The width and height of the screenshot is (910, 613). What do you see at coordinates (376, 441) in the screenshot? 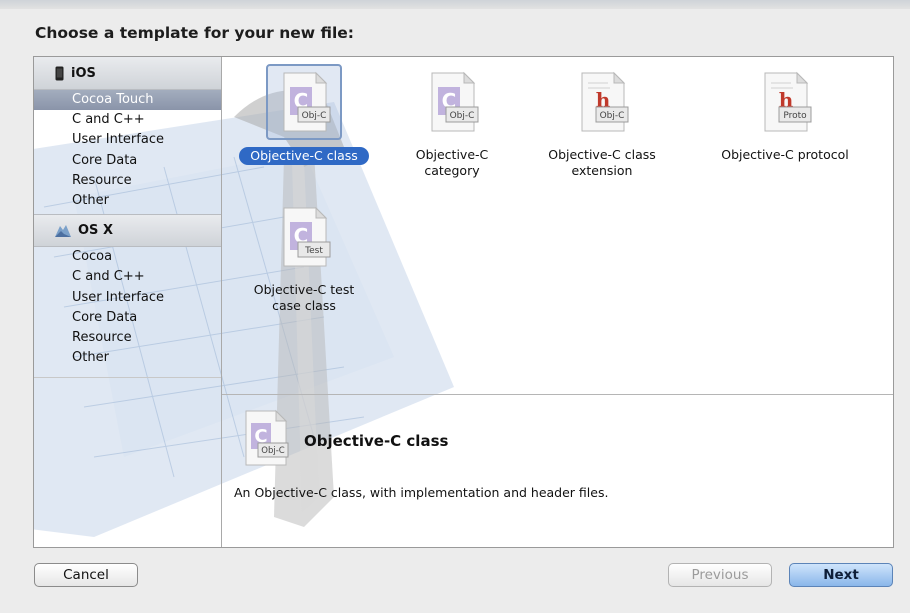
I see `detail-title: Objective-C class` at bounding box center [376, 441].